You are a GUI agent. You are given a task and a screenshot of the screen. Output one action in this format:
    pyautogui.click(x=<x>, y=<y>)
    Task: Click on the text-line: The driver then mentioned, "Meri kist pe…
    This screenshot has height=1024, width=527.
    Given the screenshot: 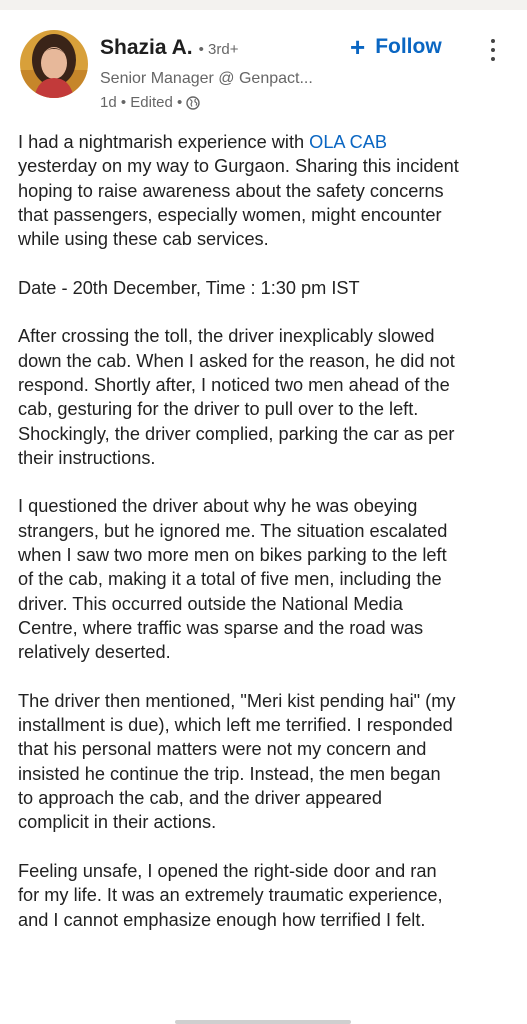 What is the action you would take?
    pyautogui.click(x=237, y=700)
    